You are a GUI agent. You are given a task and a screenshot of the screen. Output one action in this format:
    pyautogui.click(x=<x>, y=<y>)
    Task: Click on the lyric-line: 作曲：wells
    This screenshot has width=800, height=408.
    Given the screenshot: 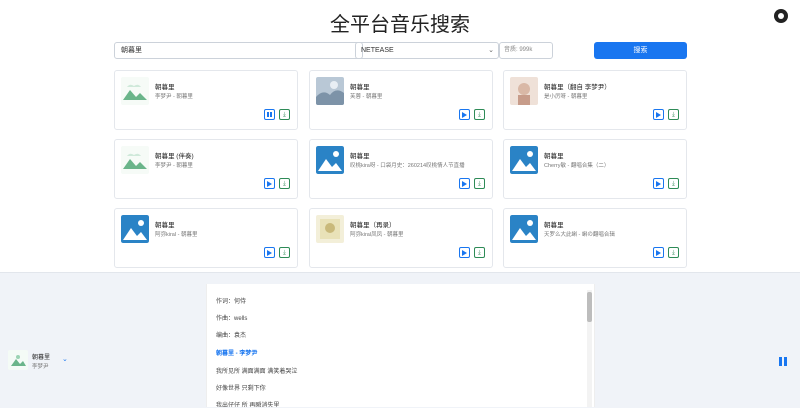 What is the action you would take?
    pyautogui.click(x=232, y=319)
    